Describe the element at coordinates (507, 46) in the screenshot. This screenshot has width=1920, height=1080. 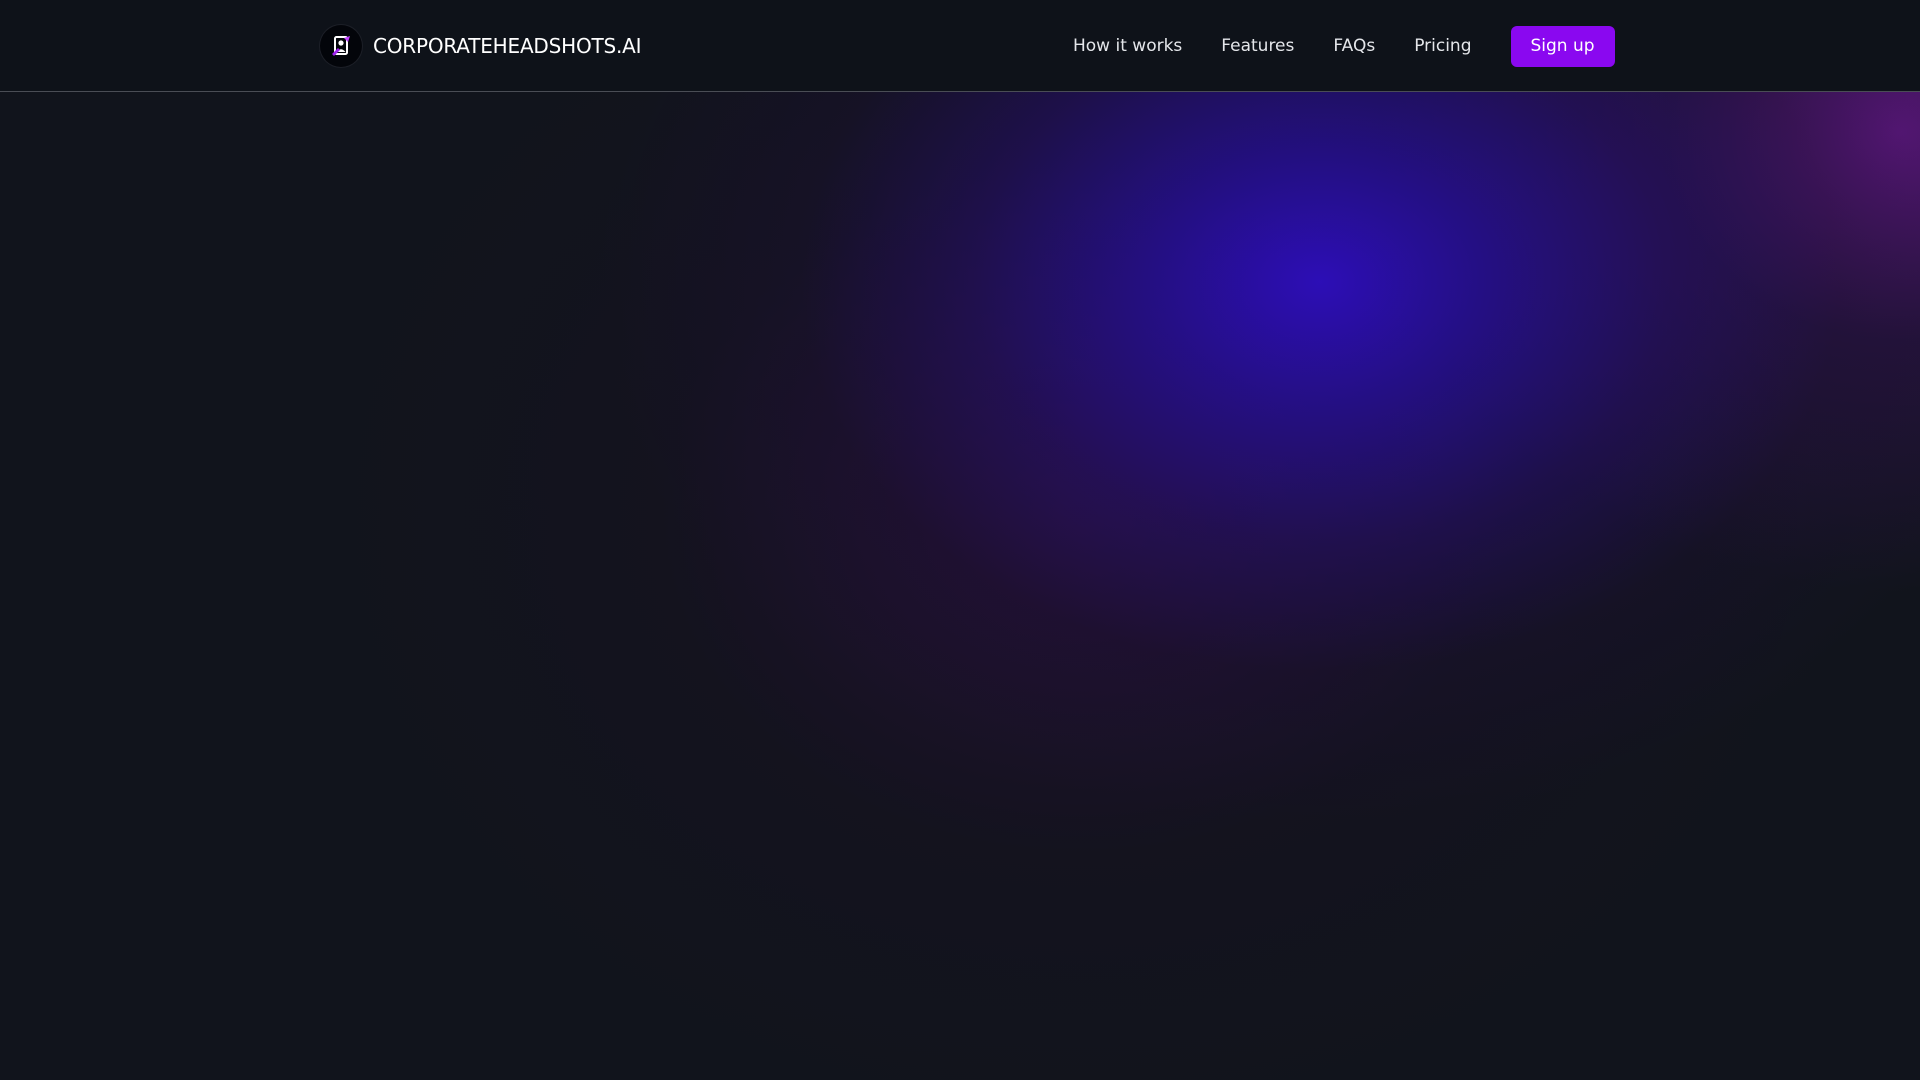
I see `brand-name: CORPORATEHEADSHOTS.AI` at that location.